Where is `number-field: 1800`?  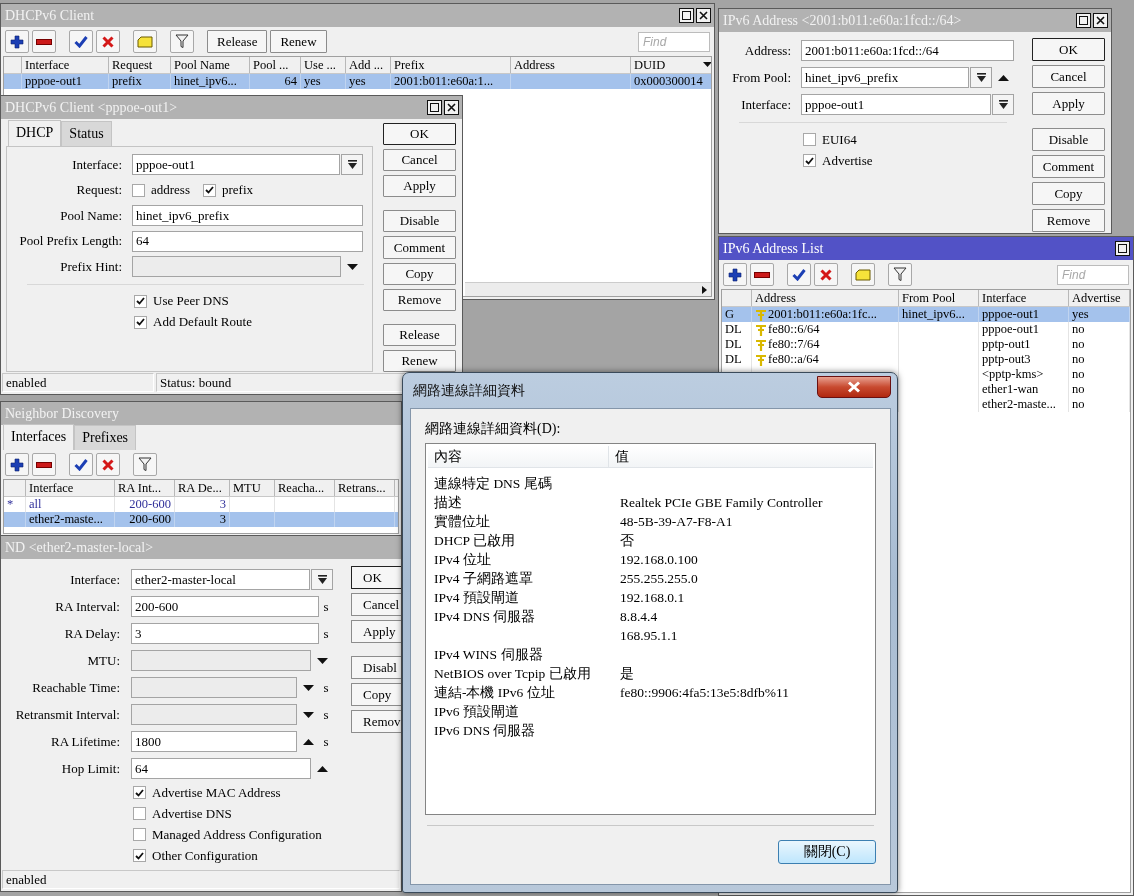
number-field: 1800 is located at coordinates (214, 741).